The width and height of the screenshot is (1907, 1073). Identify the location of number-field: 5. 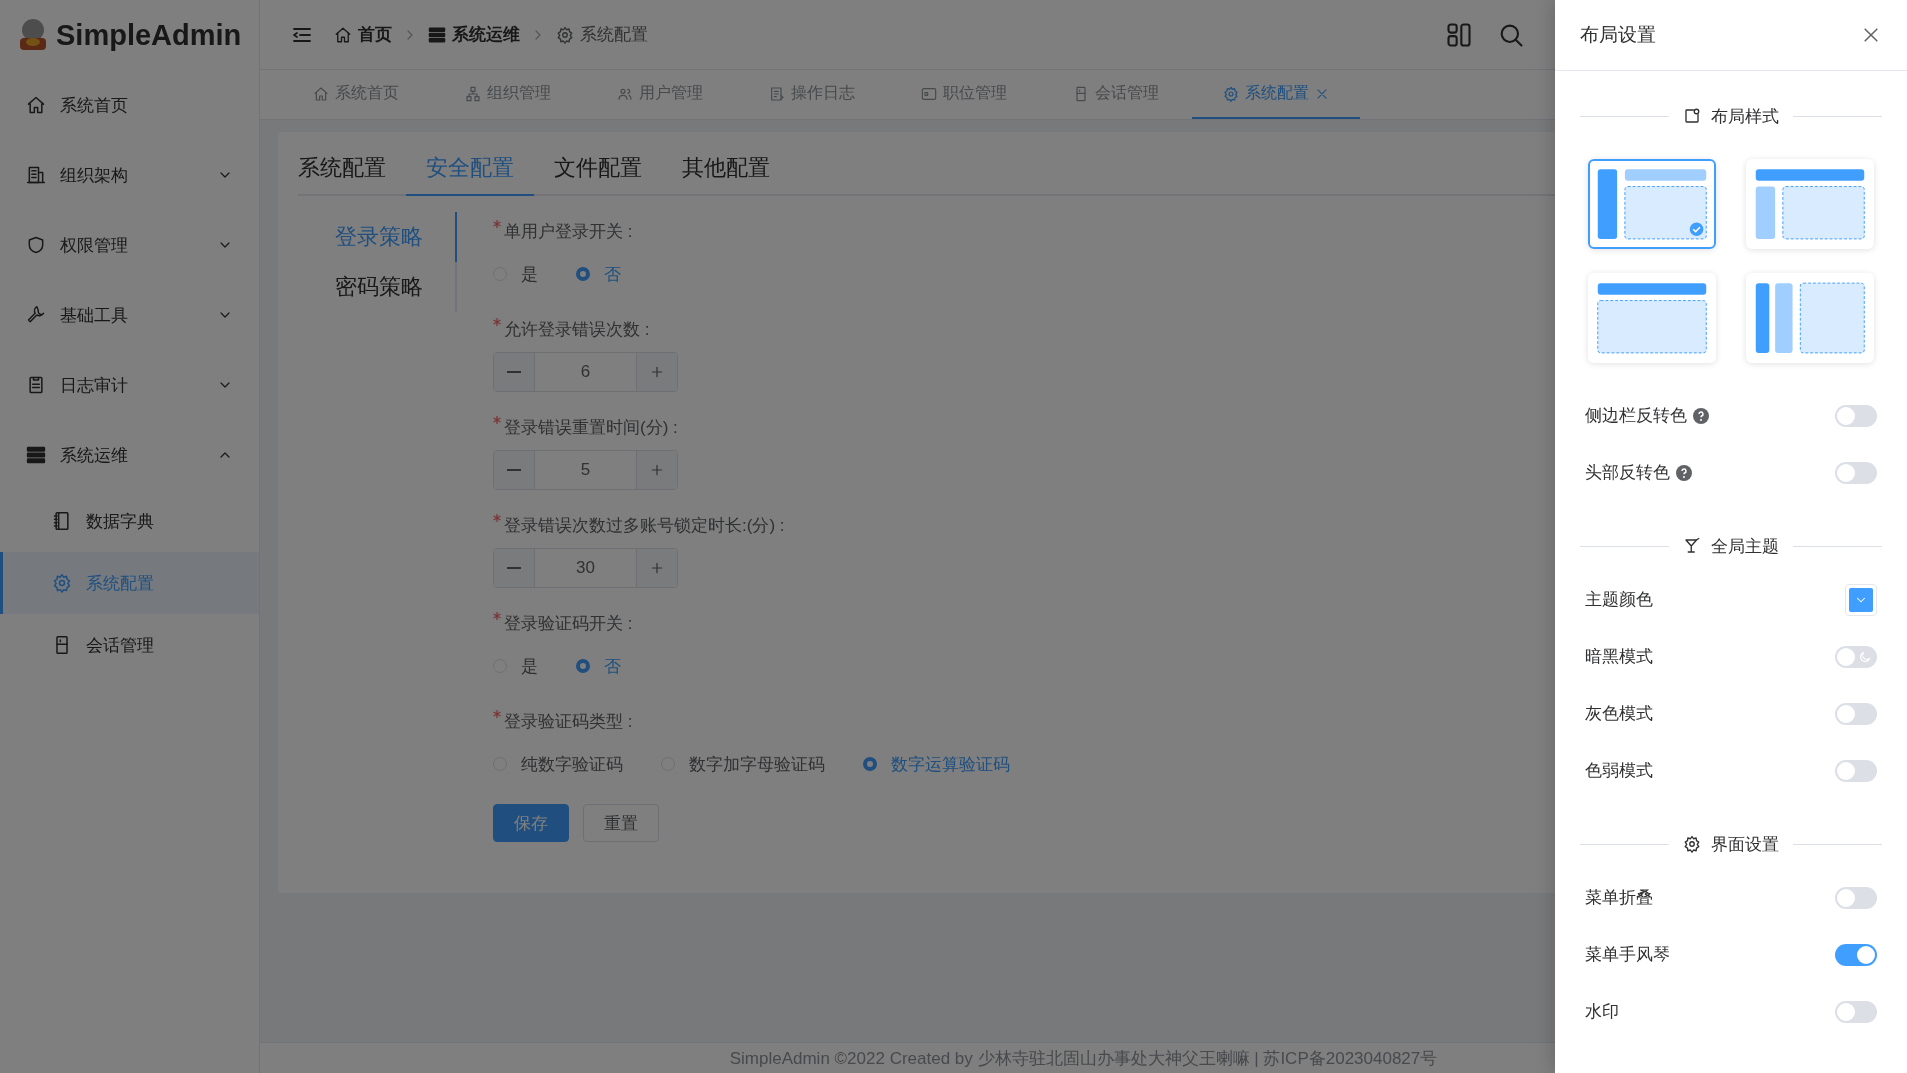
(585, 470).